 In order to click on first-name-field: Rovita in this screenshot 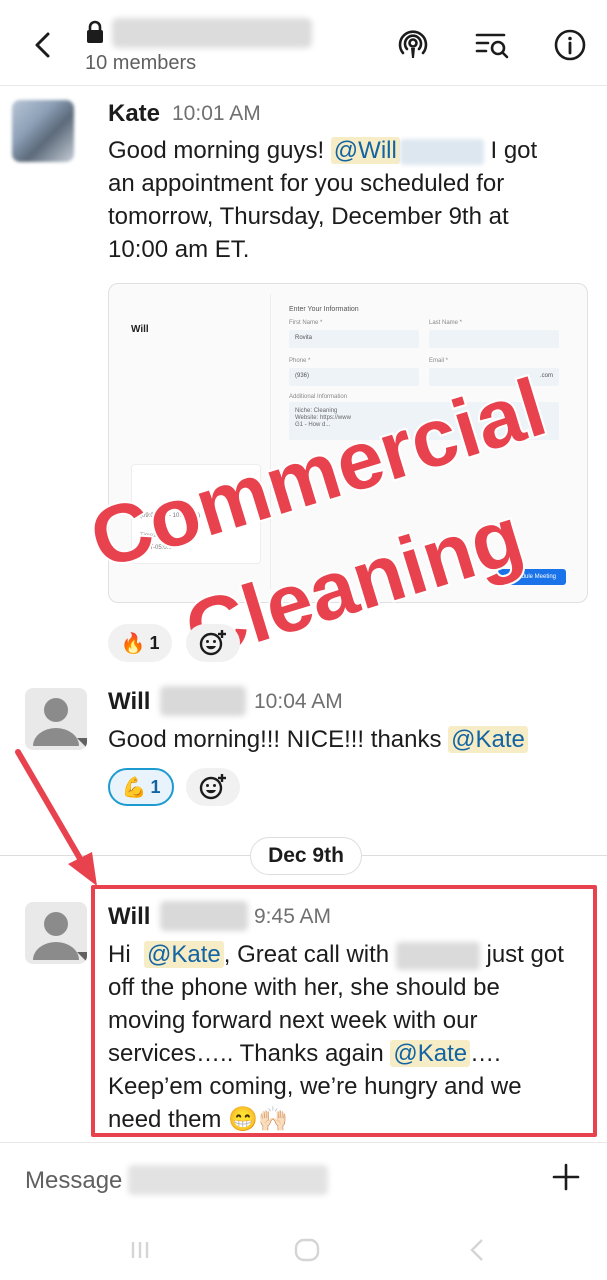, I will do `click(354, 339)`.